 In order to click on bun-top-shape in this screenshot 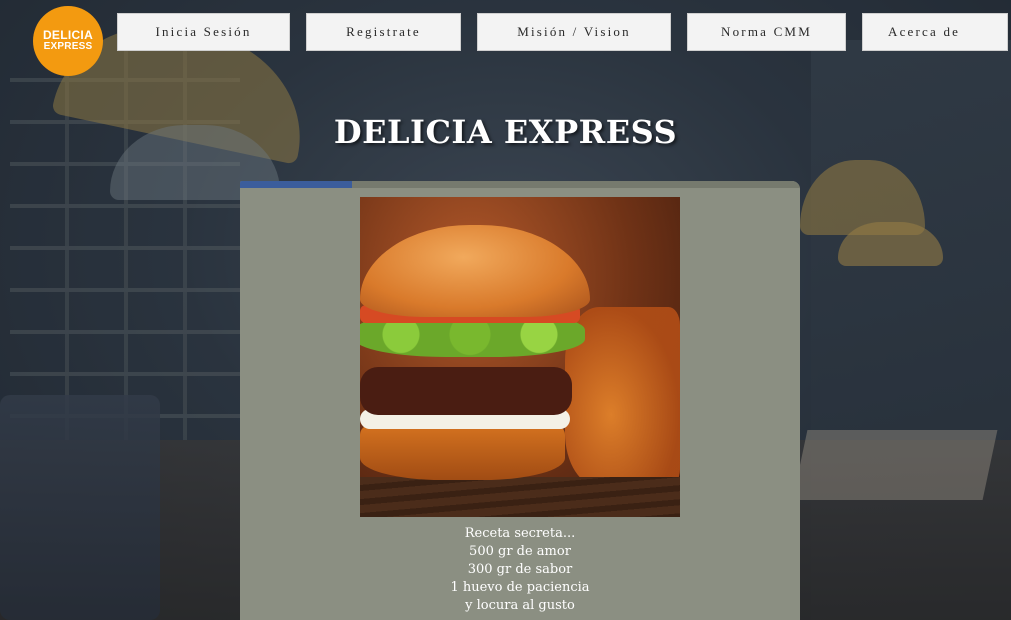, I will do `click(475, 271)`.